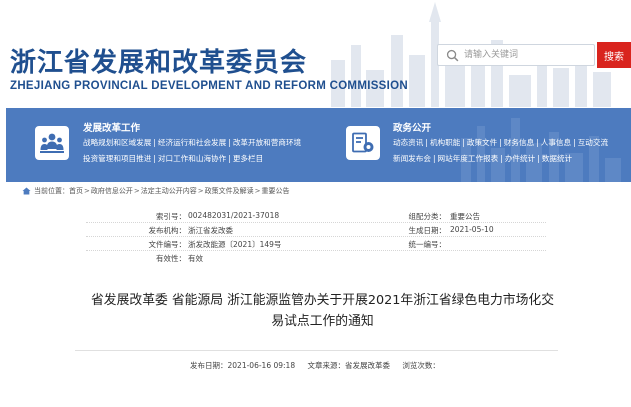 Image resolution: width=631 pixels, height=407 pixels. I want to click on nav-title-government: 政务公开, so click(412, 127).